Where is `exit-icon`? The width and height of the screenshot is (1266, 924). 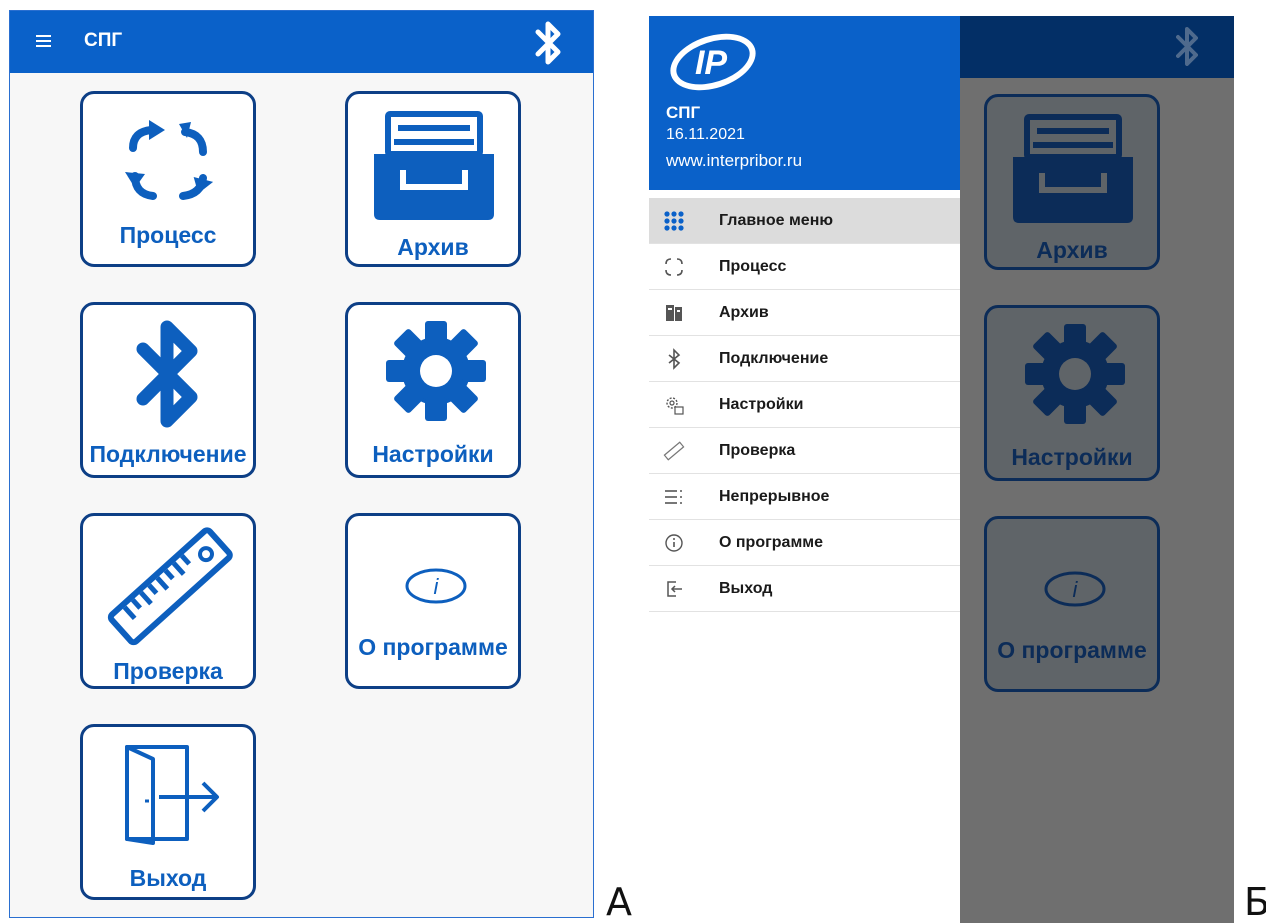 exit-icon is located at coordinates (674, 589).